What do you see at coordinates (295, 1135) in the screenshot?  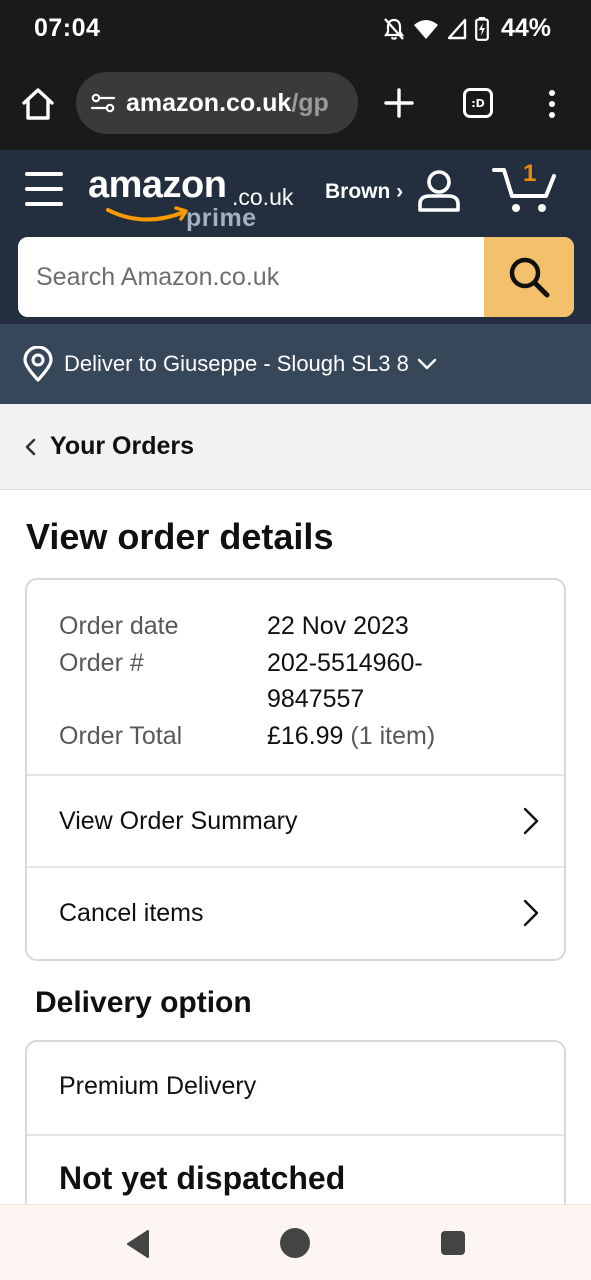 I see `divider` at bounding box center [295, 1135].